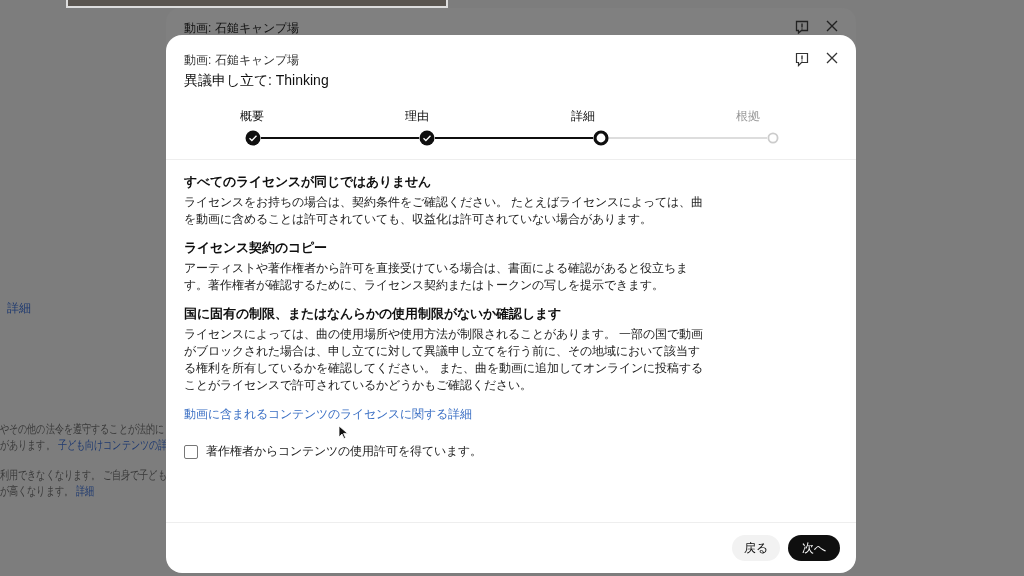  I want to click on section-text: ライセンスをお持ちの場合は、契約条件をご確認ください。 たとえばライセンスによっては、曲を動画に含めることは許可されていても、収益化は許可されていない場合があります。, so click(444, 211).